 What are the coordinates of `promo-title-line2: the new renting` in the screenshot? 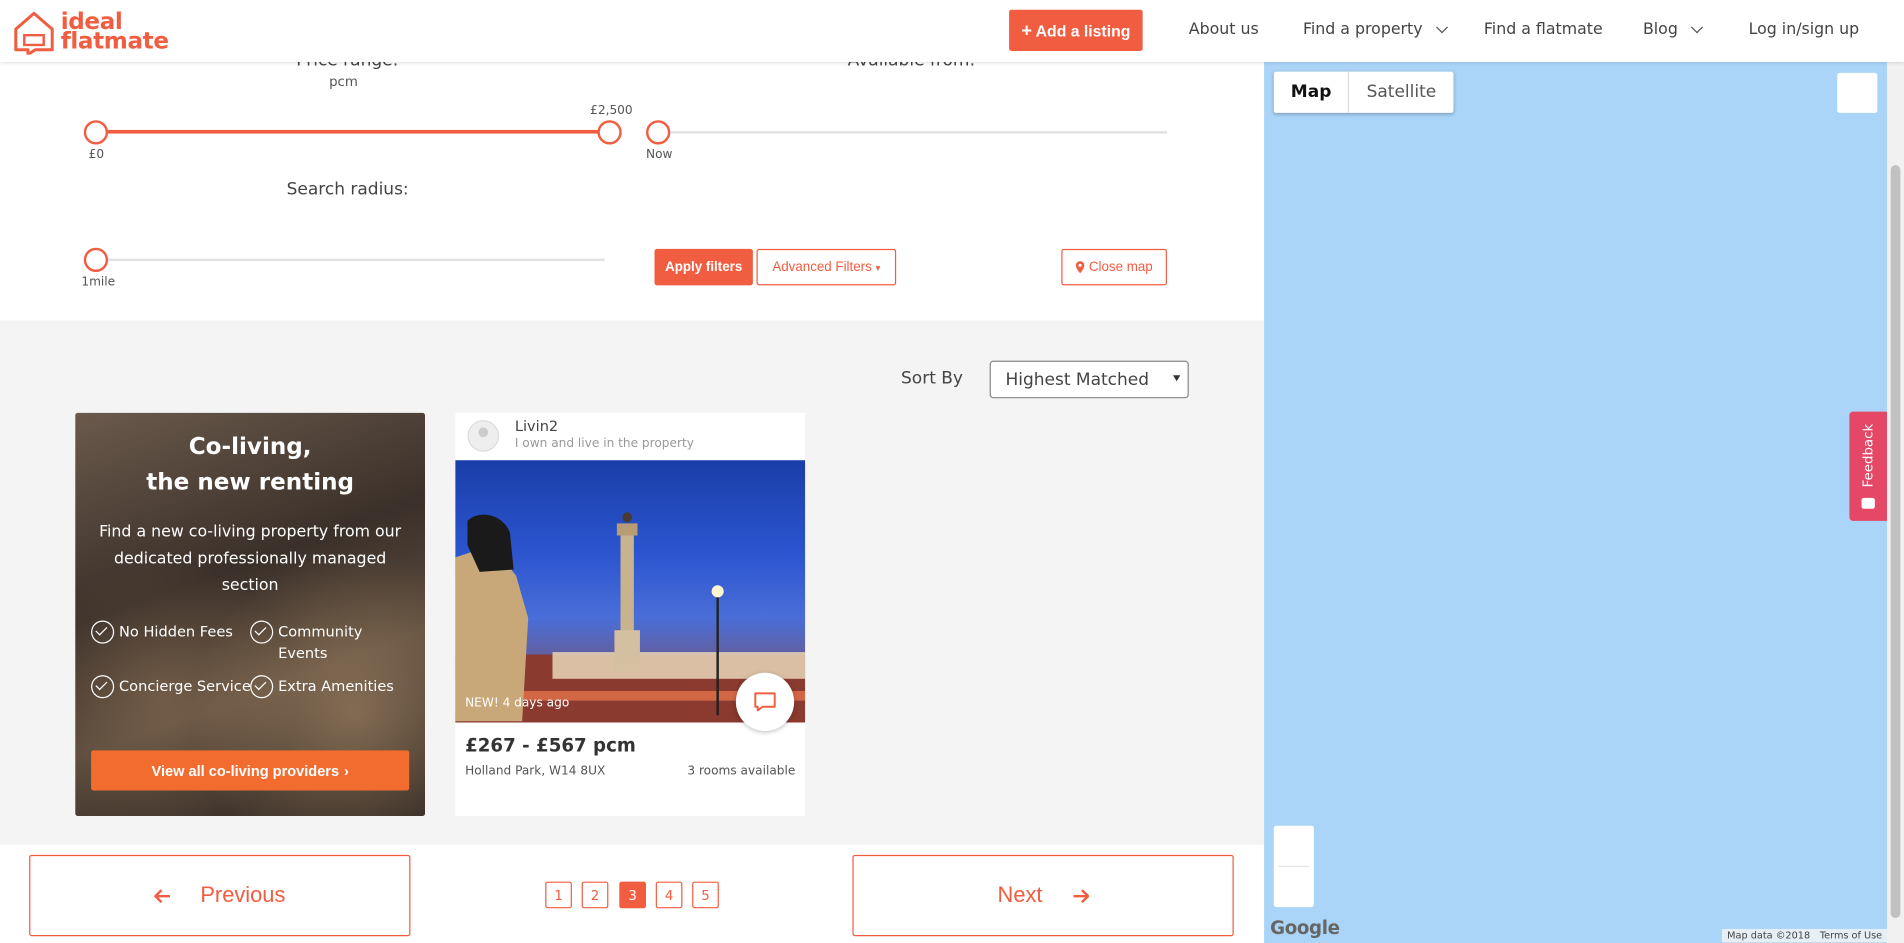 It's located at (250, 482).